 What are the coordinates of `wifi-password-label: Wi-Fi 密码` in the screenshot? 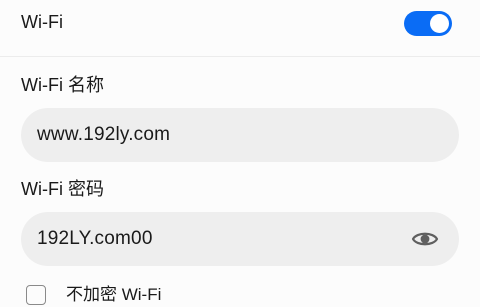 It's located at (62, 189).